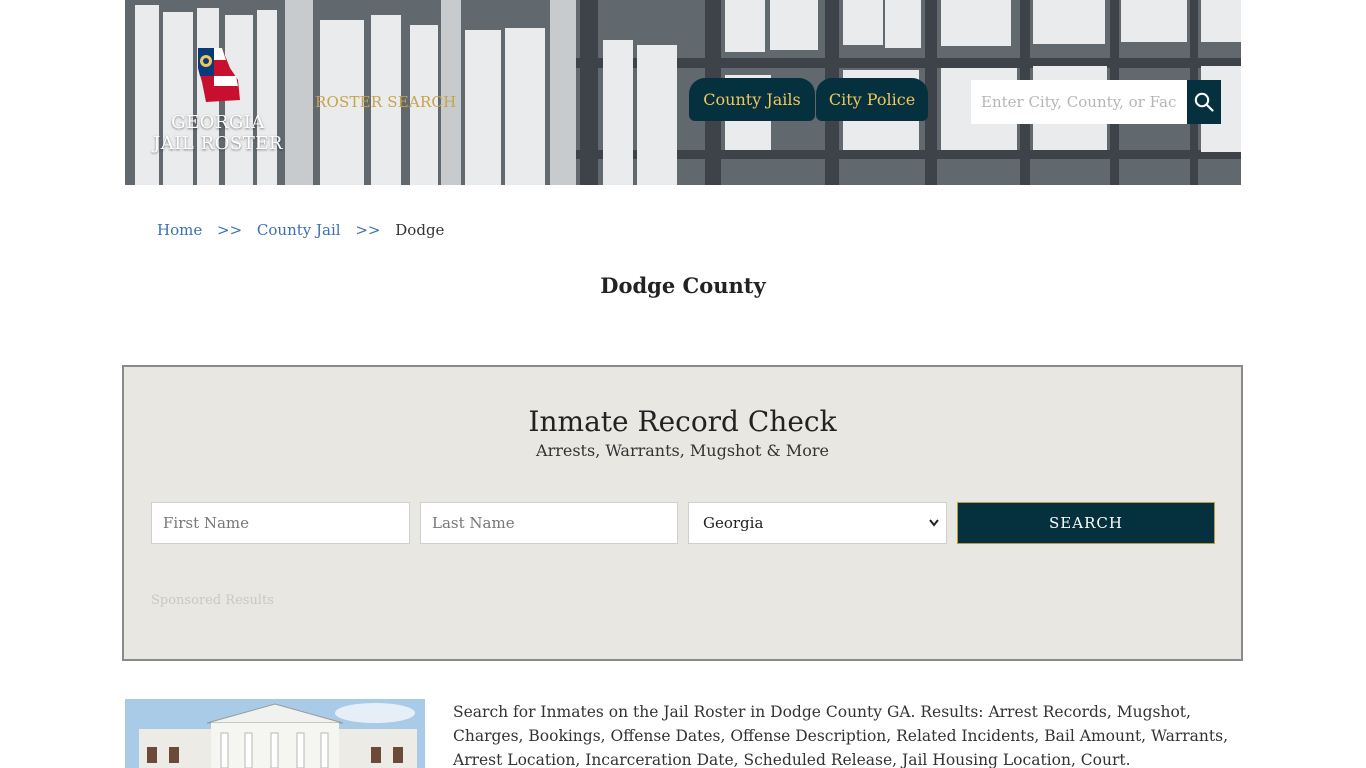 The height and width of the screenshot is (768, 1366). I want to click on search-icon, so click(1204, 102).